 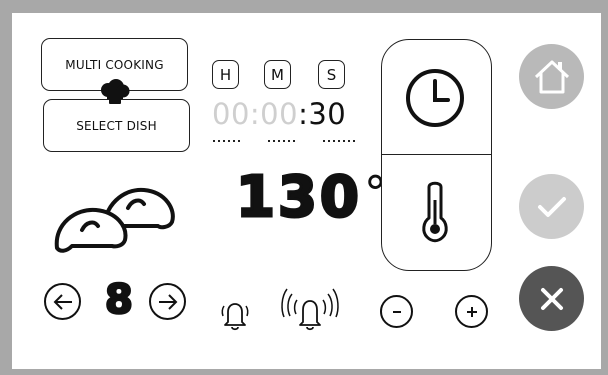 I want to click on increase-quantity-button, so click(x=167, y=301).